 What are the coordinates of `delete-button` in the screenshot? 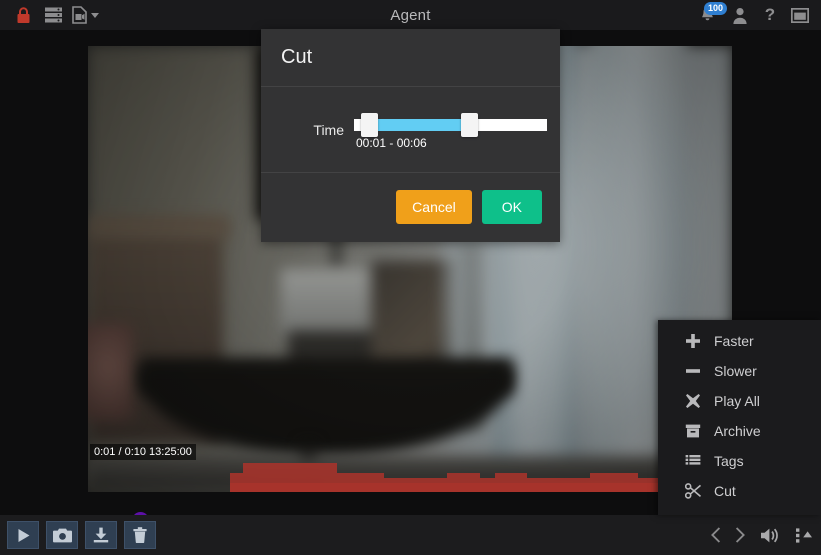 It's located at (140, 535).